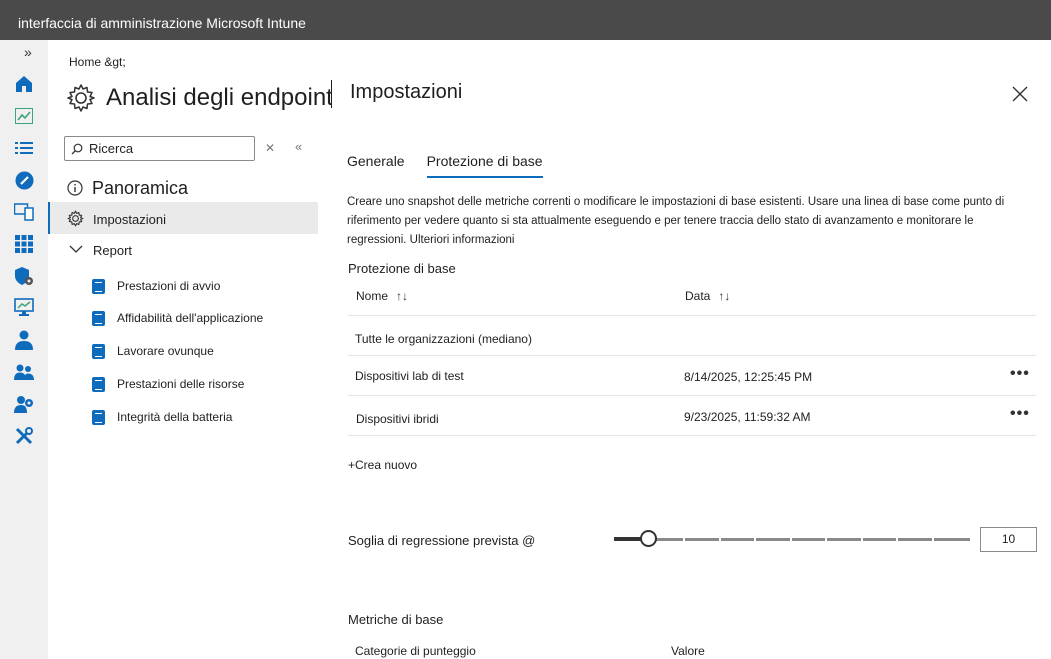 The image size is (1051, 659). I want to click on clear-search-icon: ✕, so click(270, 148).